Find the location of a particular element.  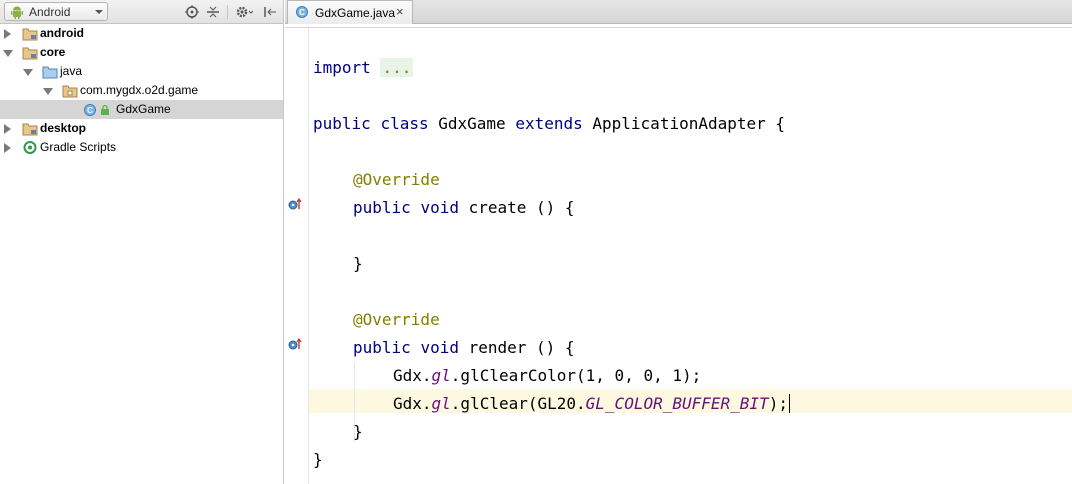

collapse-all-icon is located at coordinates (213, 12).